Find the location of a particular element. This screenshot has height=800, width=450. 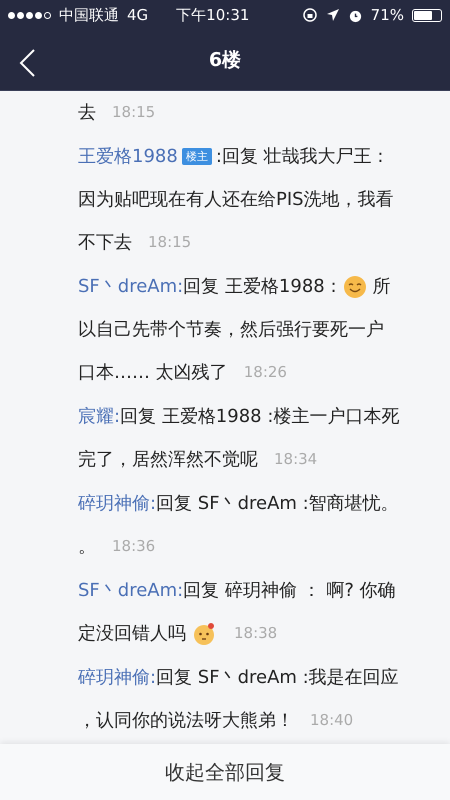

reply-text: ，认同你的说法呀大熊弟！ is located at coordinates (186, 721).